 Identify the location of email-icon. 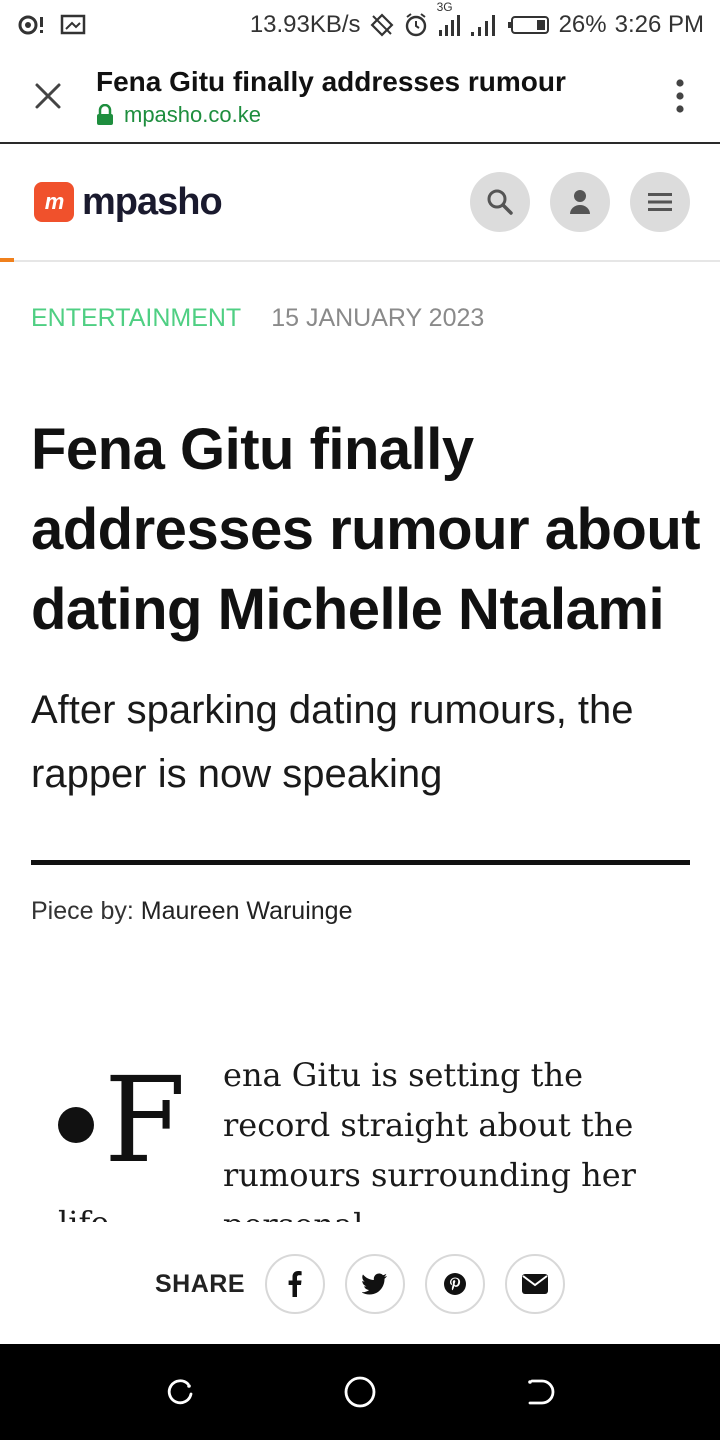
(535, 1284).